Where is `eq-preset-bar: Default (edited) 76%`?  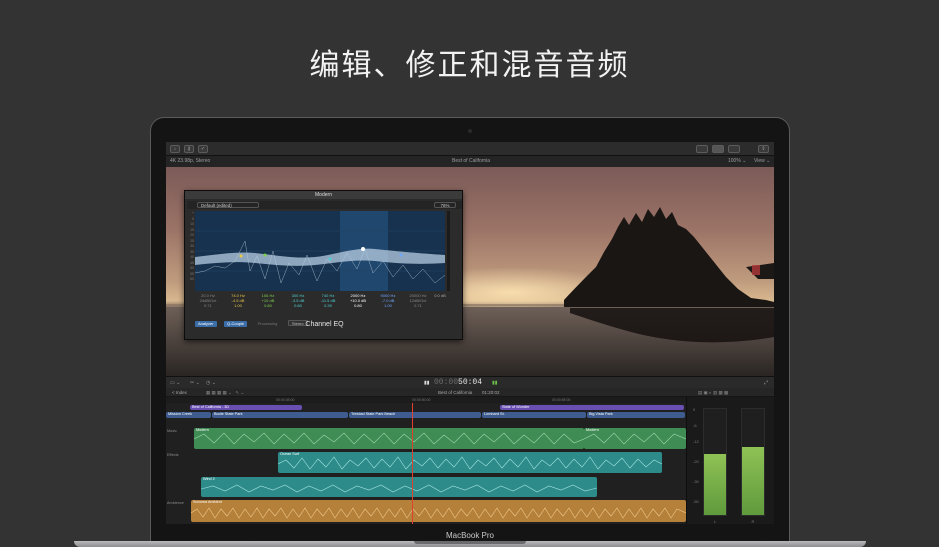
eq-preset-bar: Default (edited) 76% is located at coordinates (324, 205).